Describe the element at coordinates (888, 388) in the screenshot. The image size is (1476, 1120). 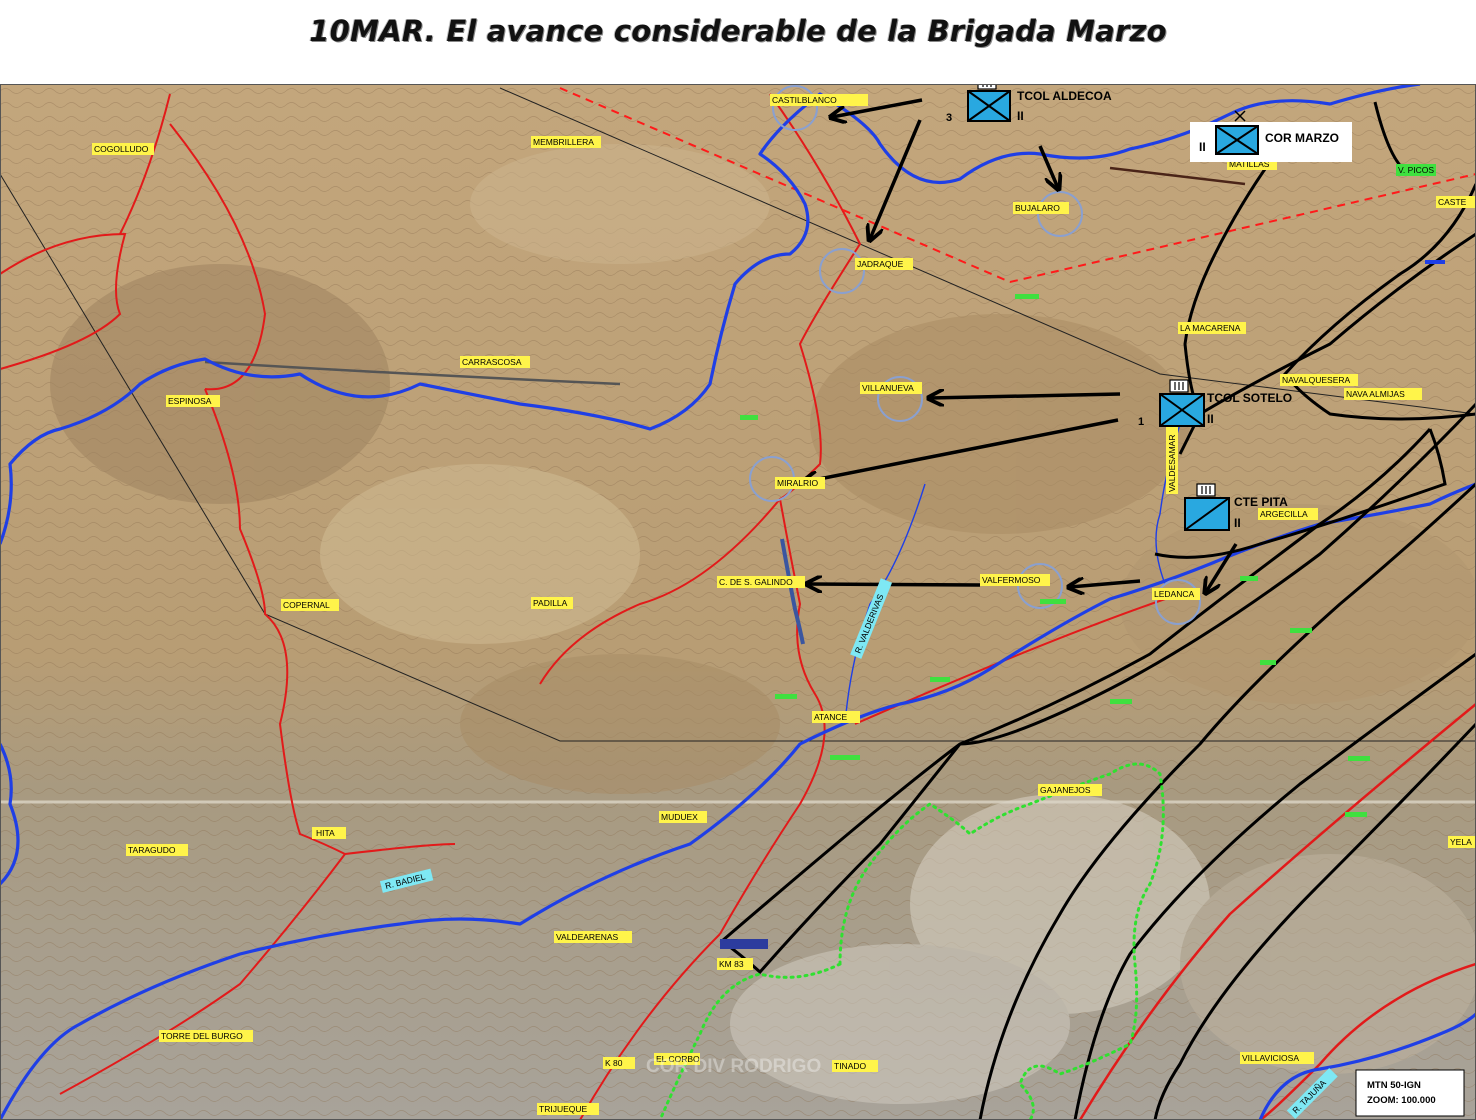
I see `svg-text: VILLANUEVA` at that location.